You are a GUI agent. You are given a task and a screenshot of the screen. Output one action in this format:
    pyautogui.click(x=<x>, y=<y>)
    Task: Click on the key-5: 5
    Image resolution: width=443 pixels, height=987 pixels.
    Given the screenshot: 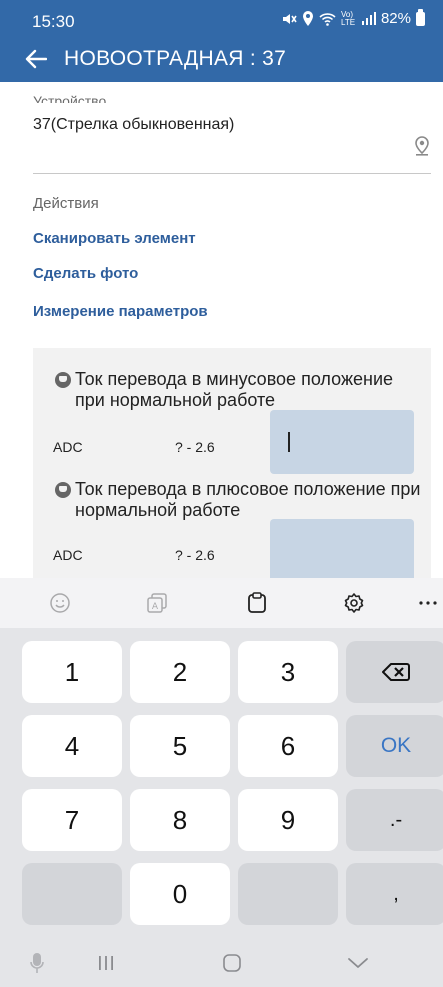 What is the action you would take?
    pyautogui.click(x=180, y=746)
    